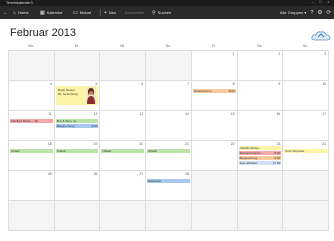 This screenshot has width=334, height=241. I want to click on day-cell: 9, so click(260, 96).